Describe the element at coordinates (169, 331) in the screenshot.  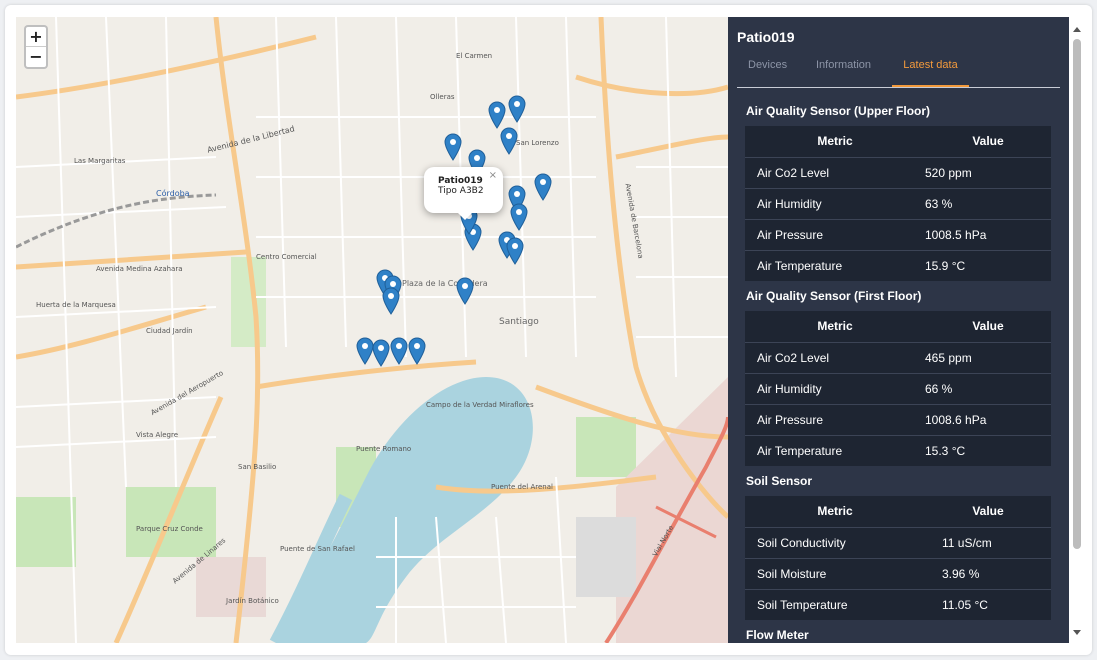
I see `map-label: Ciudad Jardín` at that location.